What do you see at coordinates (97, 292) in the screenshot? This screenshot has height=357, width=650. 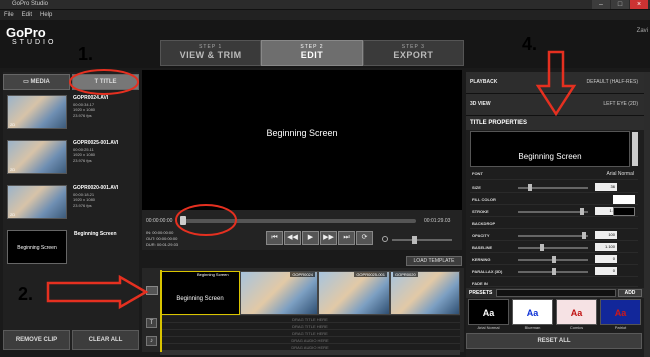 I see `annotation-arrow-right` at bounding box center [97, 292].